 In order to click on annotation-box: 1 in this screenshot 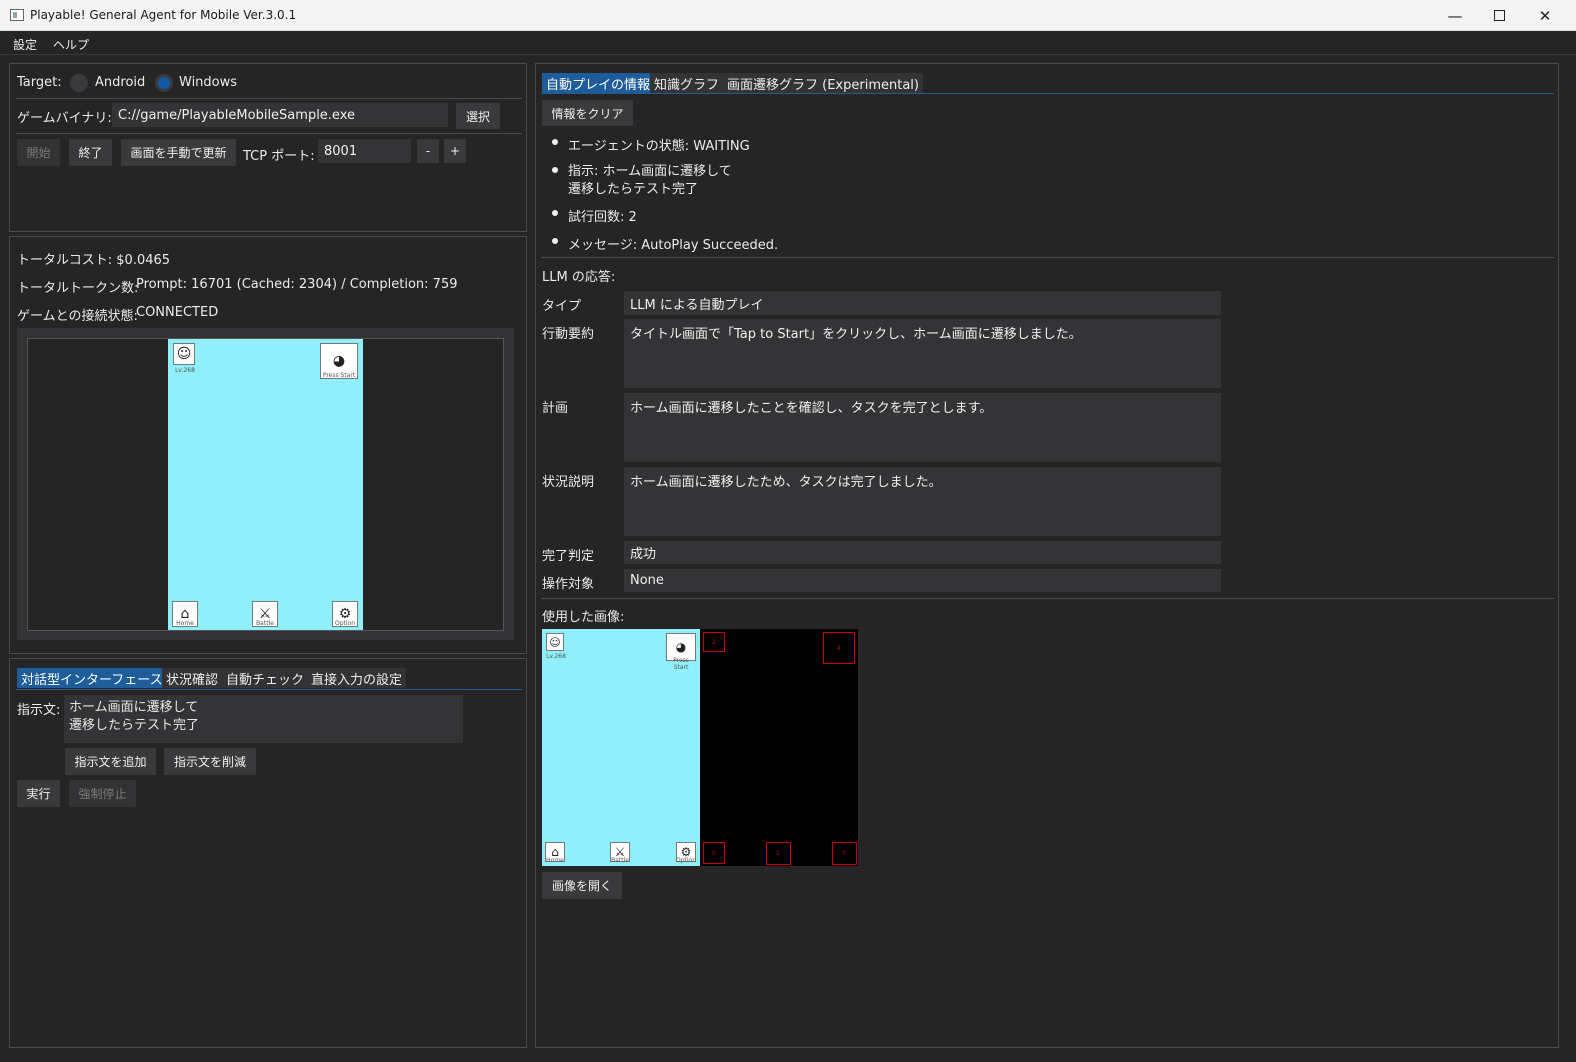, I will do `click(778, 853)`.